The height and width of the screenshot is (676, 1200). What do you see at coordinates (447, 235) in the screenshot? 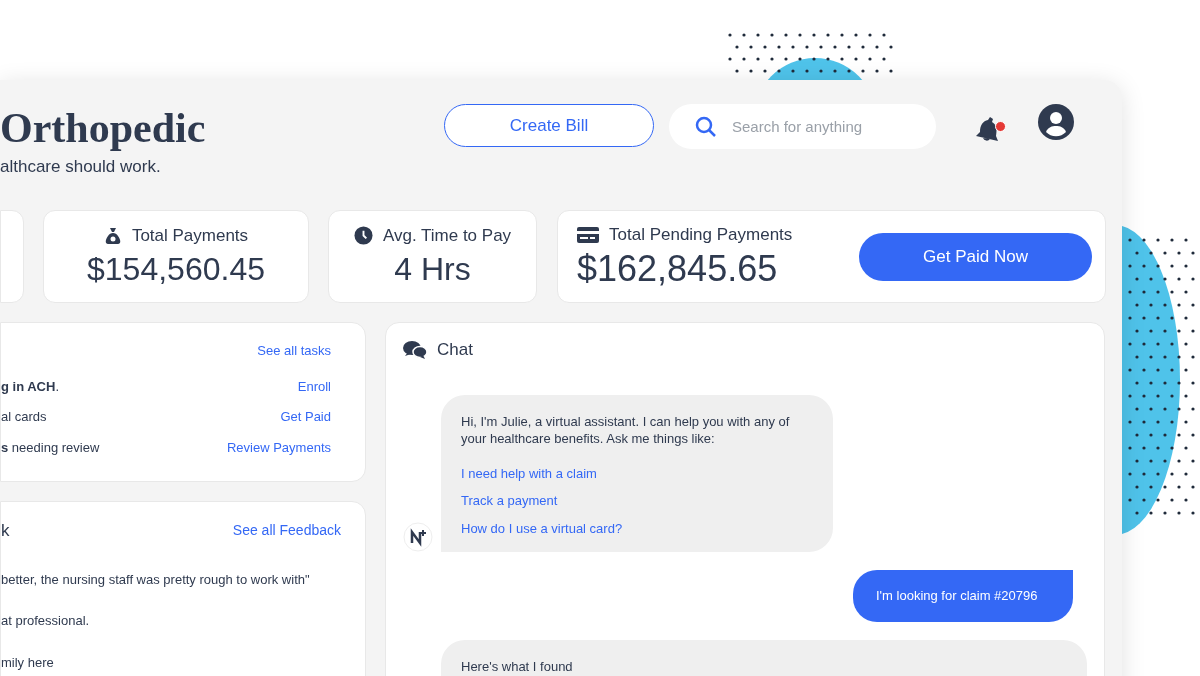
I see `stat-label: Avg. Time to Pay` at bounding box center [447, 235].